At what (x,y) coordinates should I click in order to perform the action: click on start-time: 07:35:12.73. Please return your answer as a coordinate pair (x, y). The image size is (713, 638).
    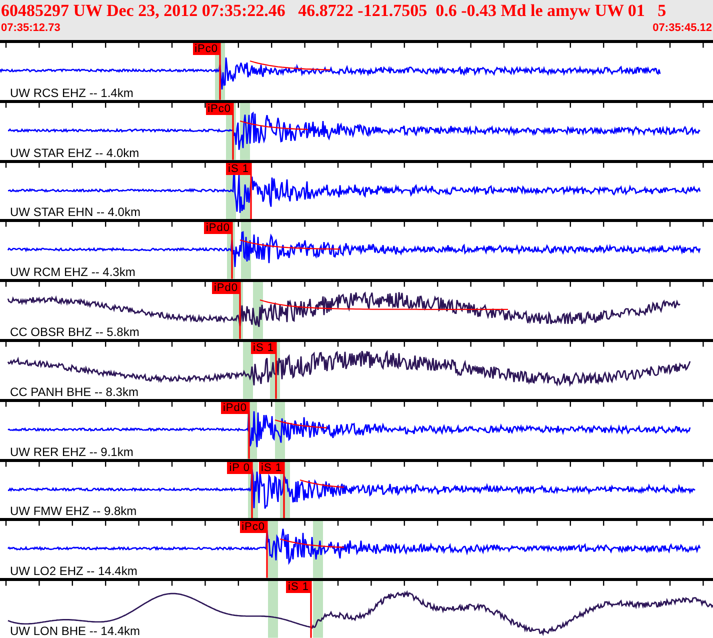
    Looking at the image, I should click on (30, 28).